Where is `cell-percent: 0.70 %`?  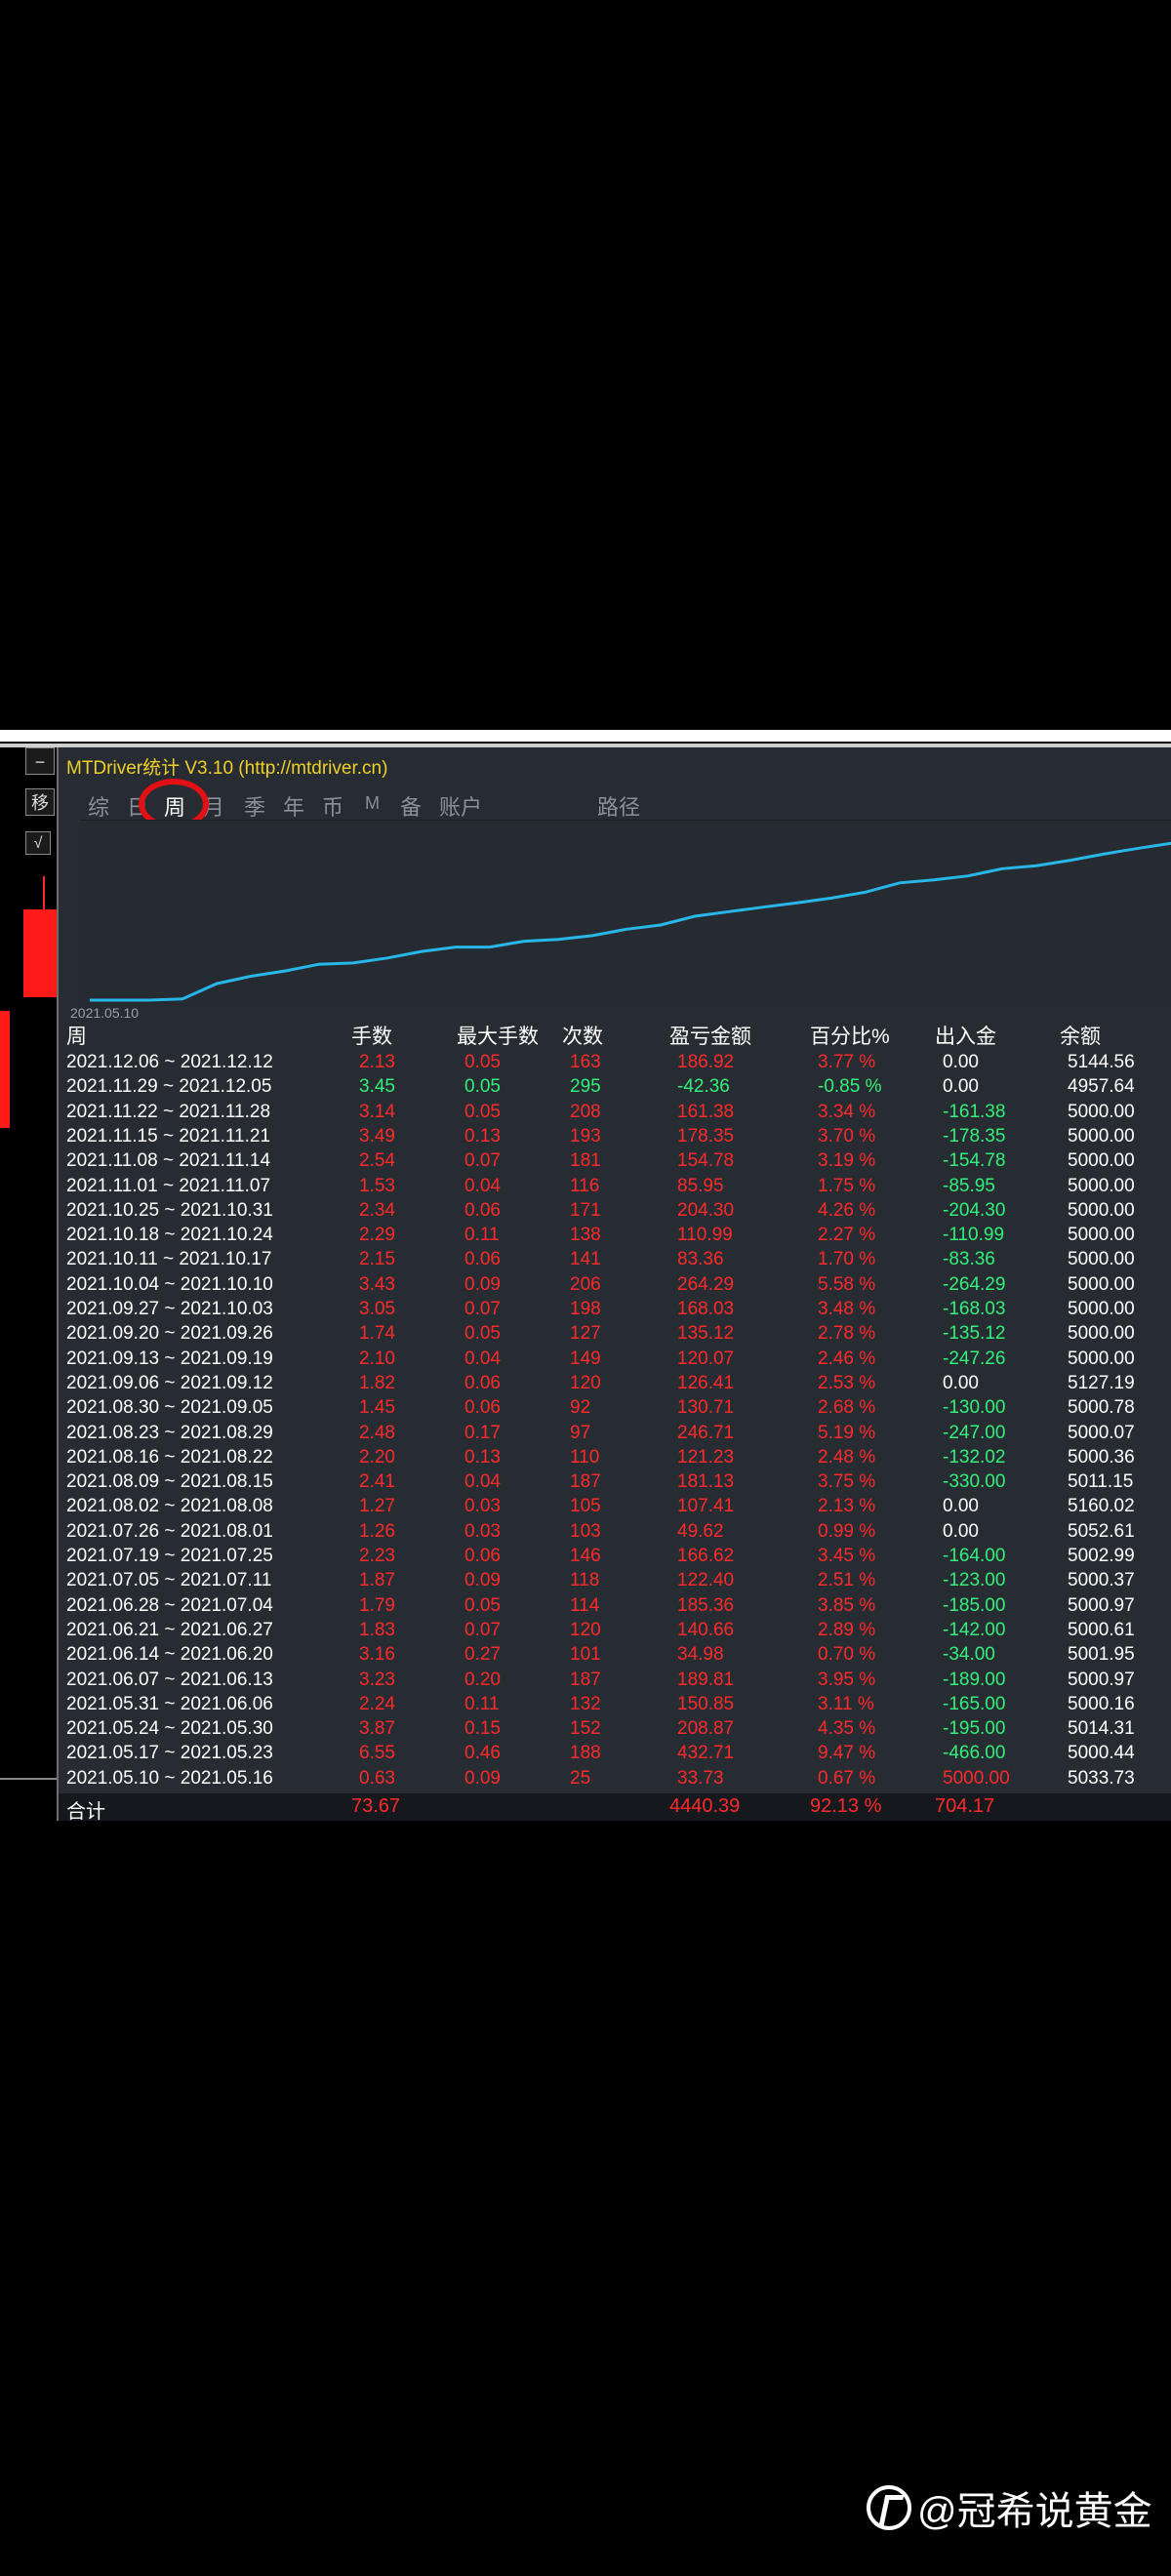
cell-percent: 0.70 % is located at coordinates (847, 1655).